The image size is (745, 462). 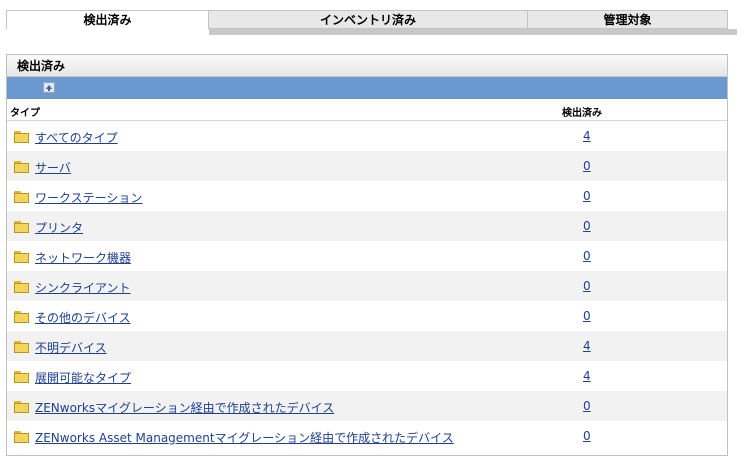 I want to click on table-row: プリンタ 0, so click(x=367, y=226).